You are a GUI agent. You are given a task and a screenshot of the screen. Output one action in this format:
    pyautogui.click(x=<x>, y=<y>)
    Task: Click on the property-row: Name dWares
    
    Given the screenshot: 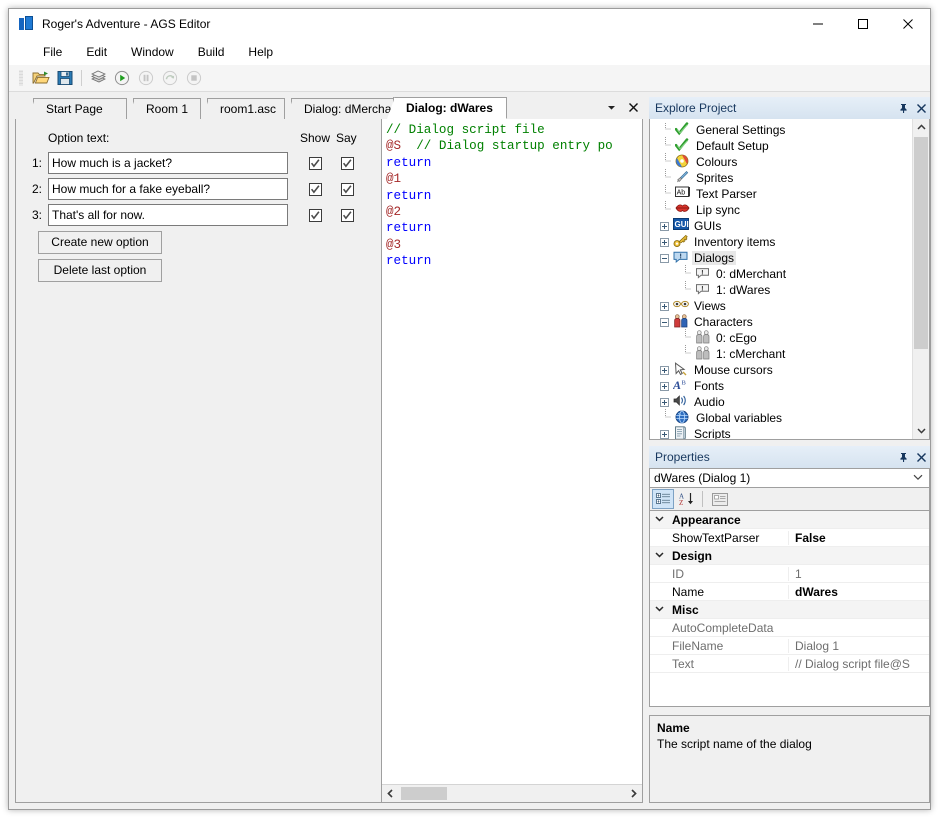 What is the action you would take?
    pyautogui.click(x=789, y=592)
    